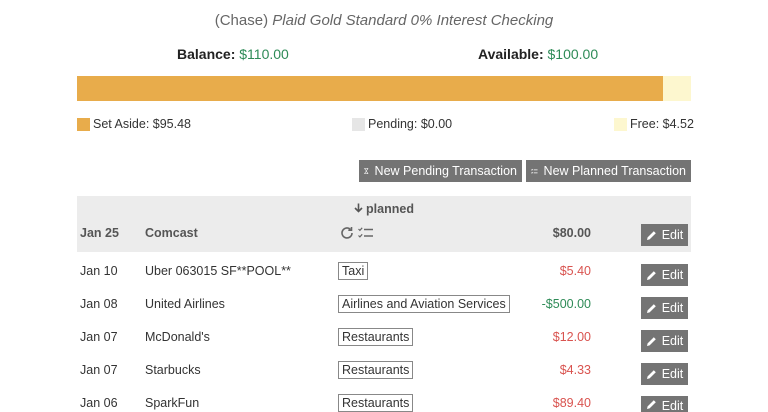 The image size is (768, 412). I want to click on balance-label: Balance:, so click(206, 54).